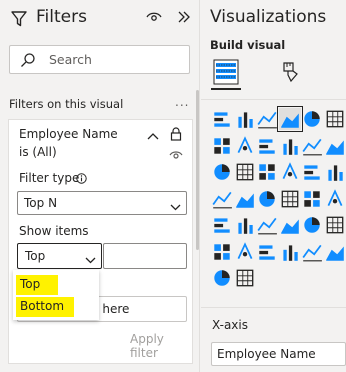 The height and width of the screenshot is (372, 346). What do you see at coordinates (99, 59) in the screenshot?
I see `search-input: Search` at bounding box center [99, 59].